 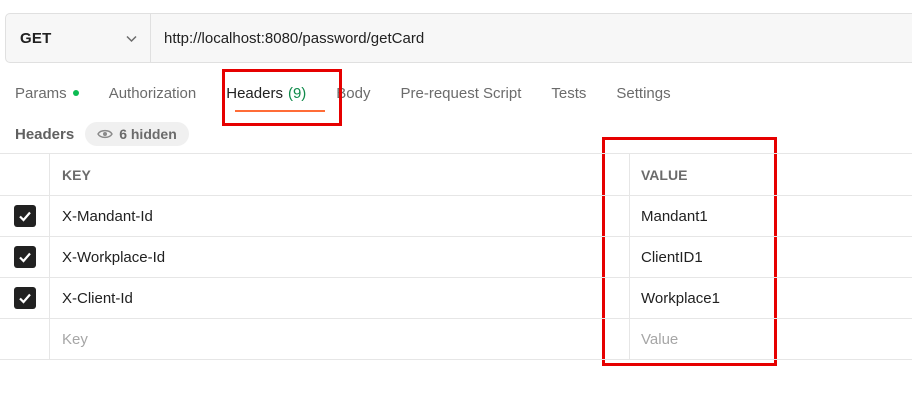 What do you see at coordinates (531, 38) in the screenshot?
I see `url-input: http://localhost:8080/password/getCard` at bounding box center [531, 38].